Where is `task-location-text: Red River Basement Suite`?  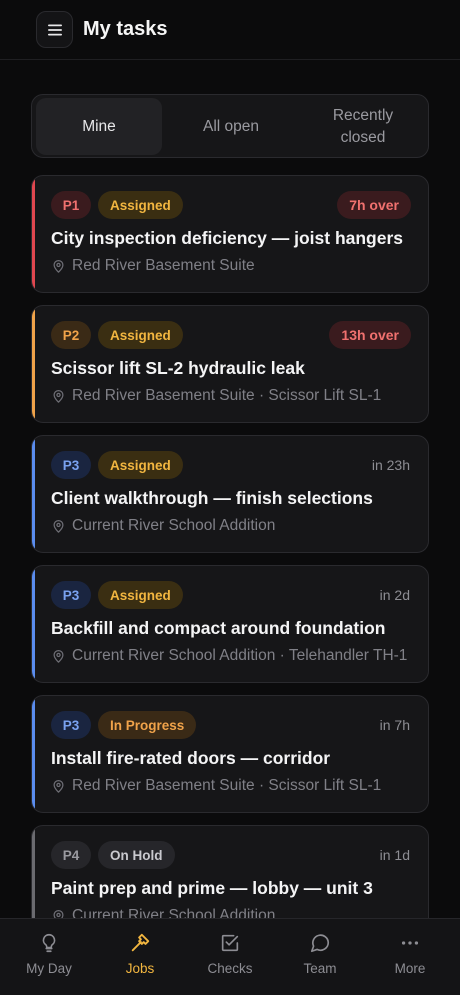
task-location-text: Red River Basement Suite is located at coordinates (163, 265).